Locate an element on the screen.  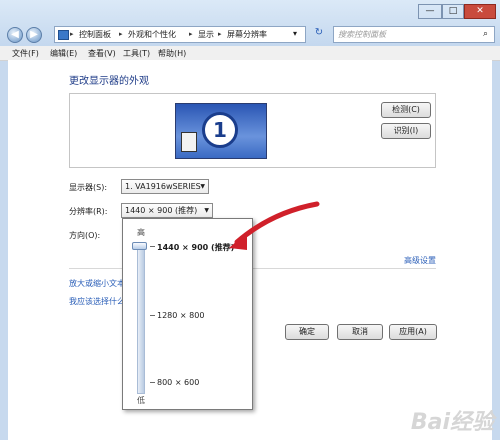
address-bar: ▸ 控制面板 ▸ 外观和个性化 ▸ 显示 ▸ 屏幕分辨率 ▾ is located at coordinates (180, 34).